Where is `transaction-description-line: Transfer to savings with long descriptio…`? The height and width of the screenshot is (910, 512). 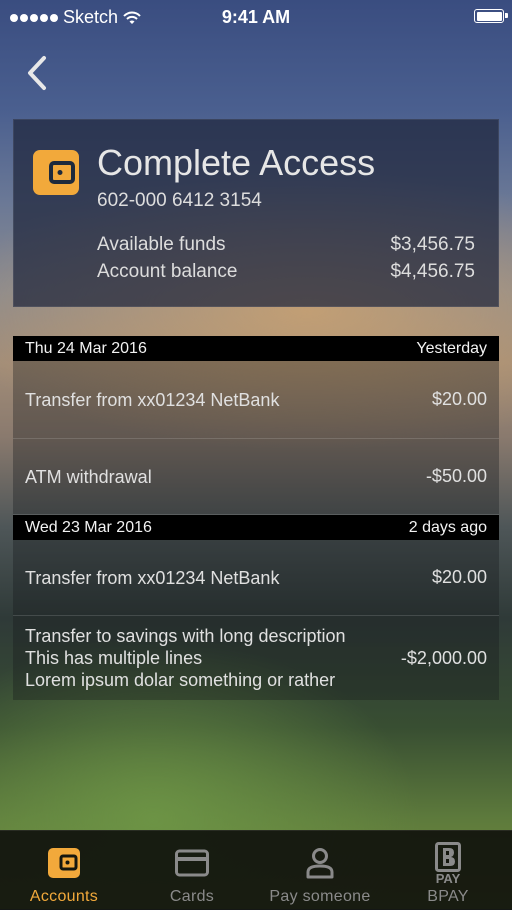
transaction-description-line: Transfer to savings with long descriptio… is located at coordinates (185, 636).